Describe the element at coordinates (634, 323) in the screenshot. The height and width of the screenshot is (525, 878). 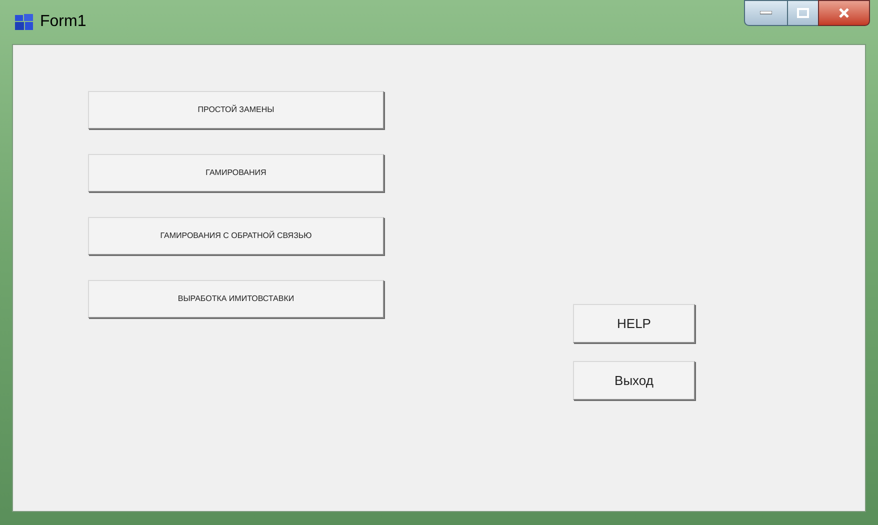
I see `action-button: HELP` at that location.